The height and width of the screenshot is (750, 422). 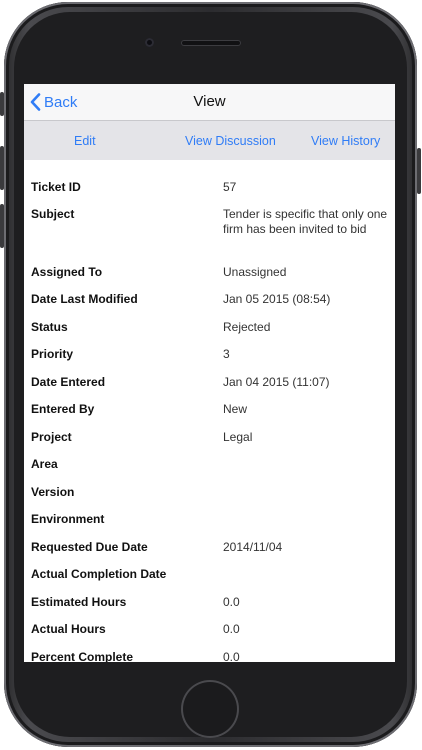 I want to click on power-button, so click(x=419, y=171).